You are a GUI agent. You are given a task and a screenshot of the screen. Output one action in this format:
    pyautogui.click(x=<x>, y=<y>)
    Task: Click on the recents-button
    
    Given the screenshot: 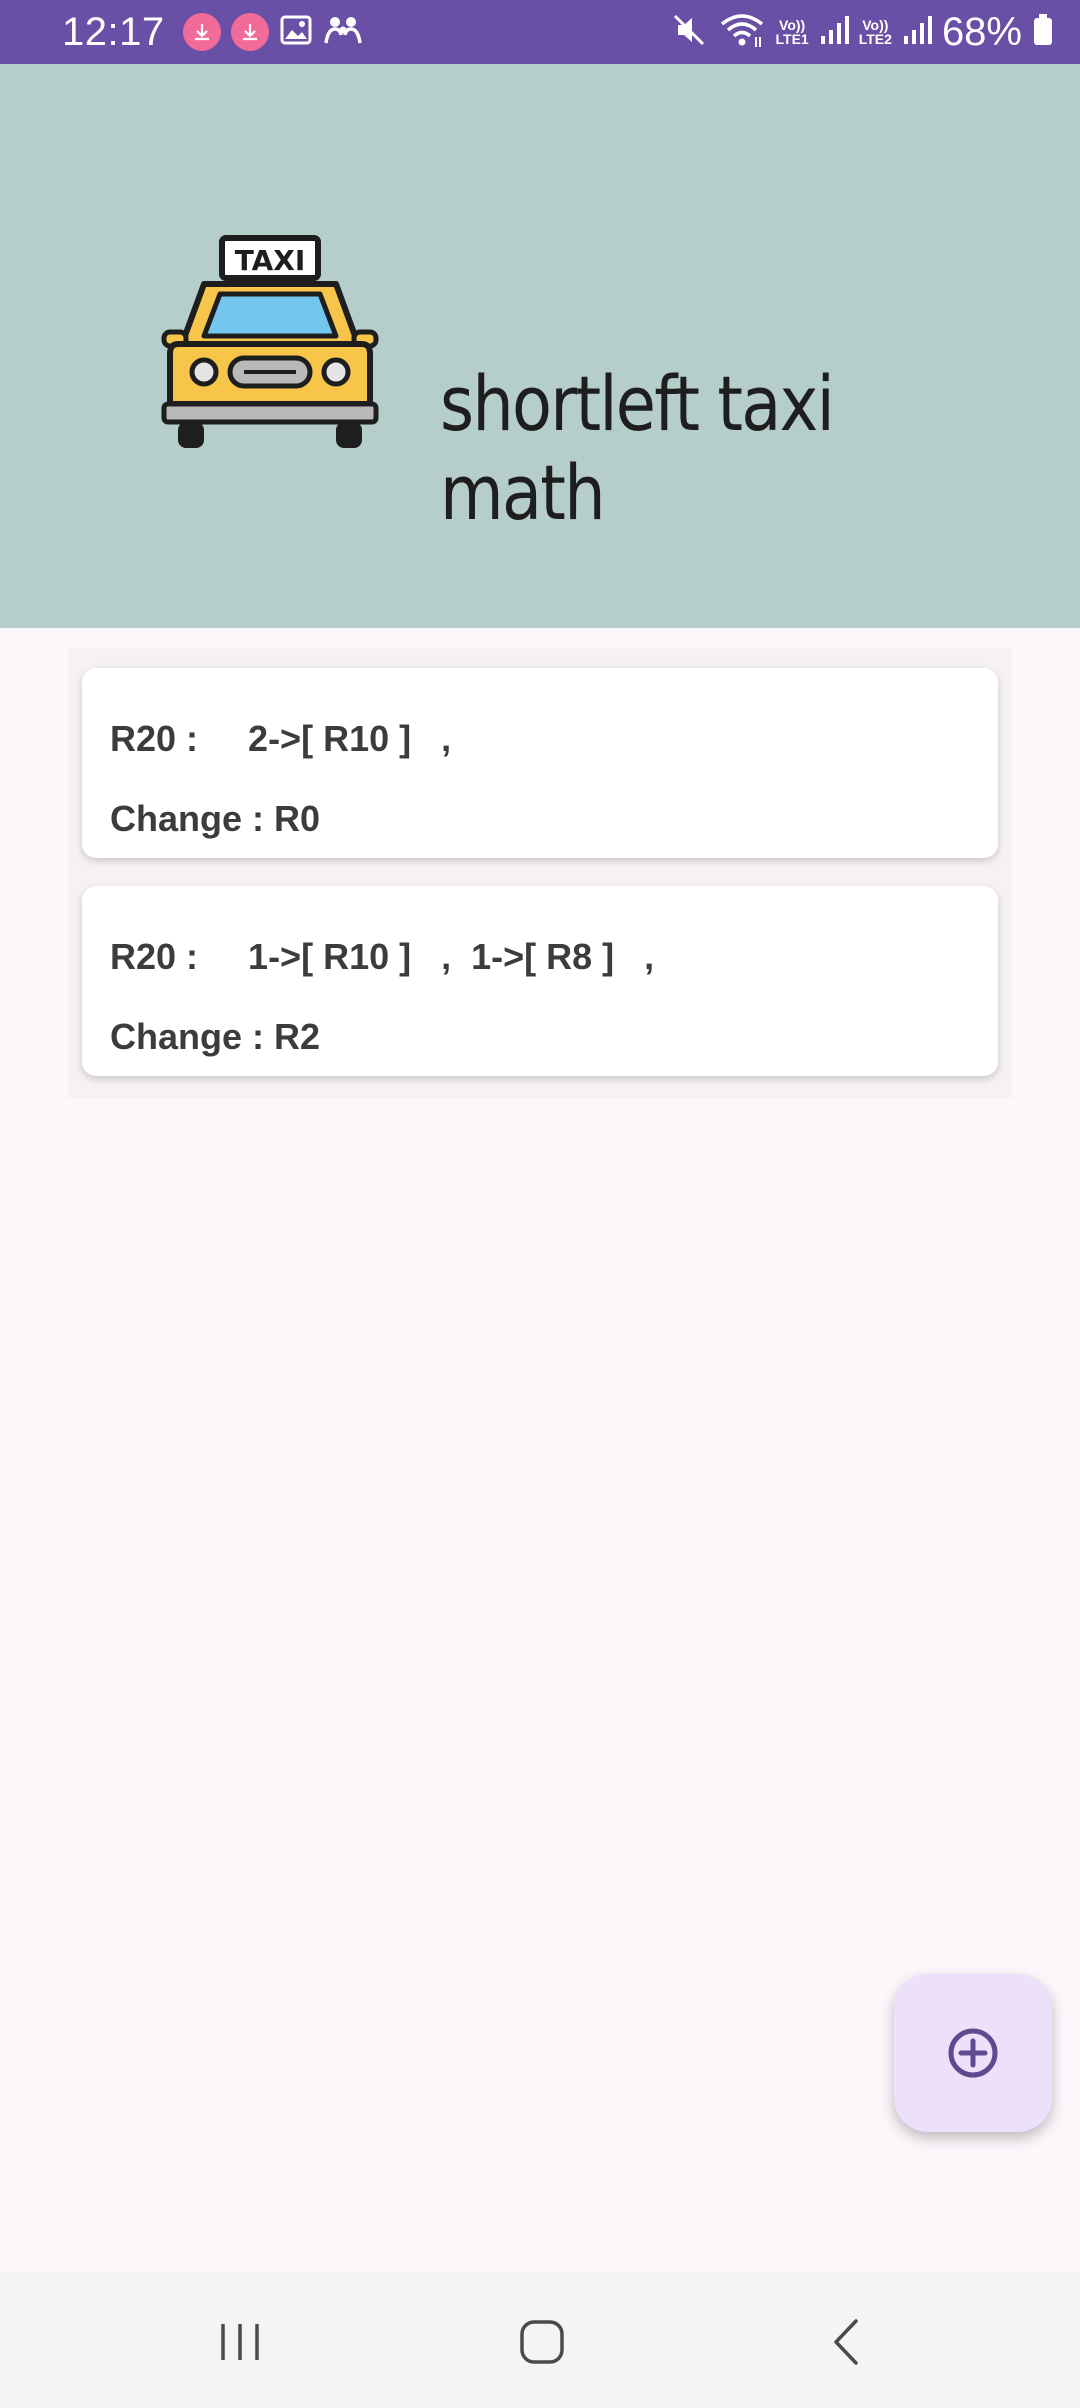 What is the action you would take?
    pyautogui.click(x=240, y=2342)
    